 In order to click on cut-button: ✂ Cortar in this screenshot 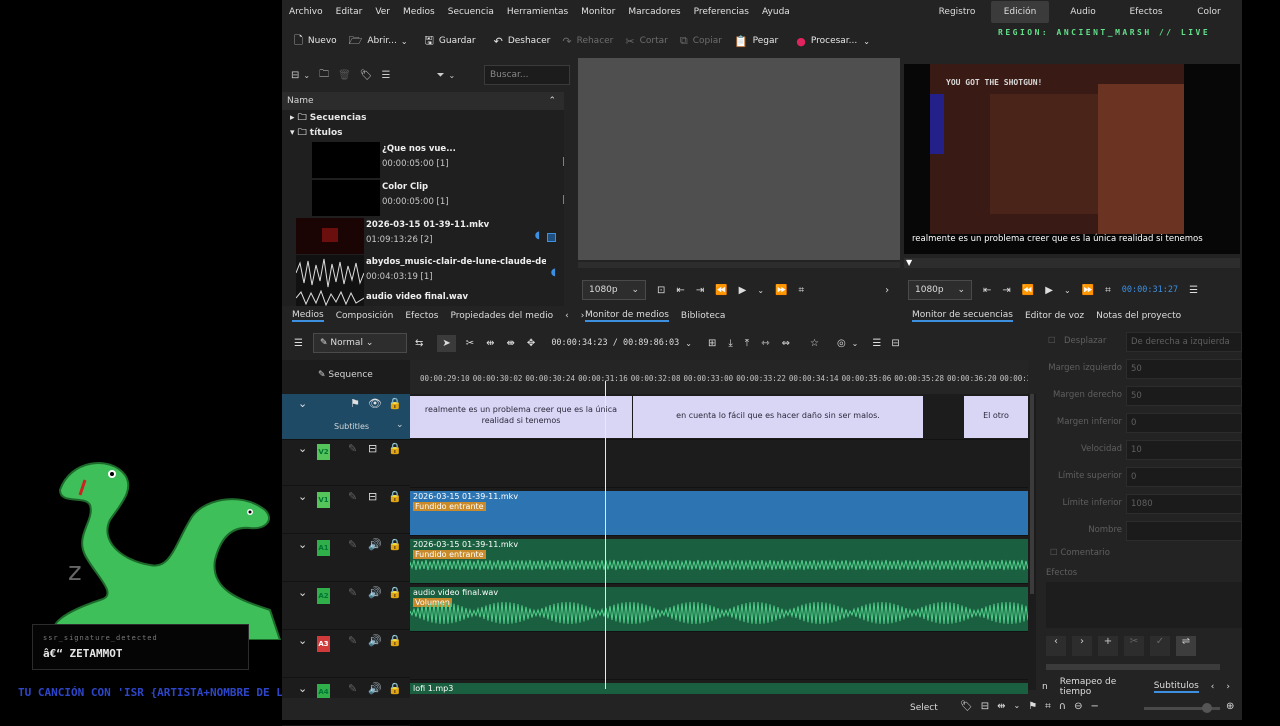, I will do `click(646, 41)`.